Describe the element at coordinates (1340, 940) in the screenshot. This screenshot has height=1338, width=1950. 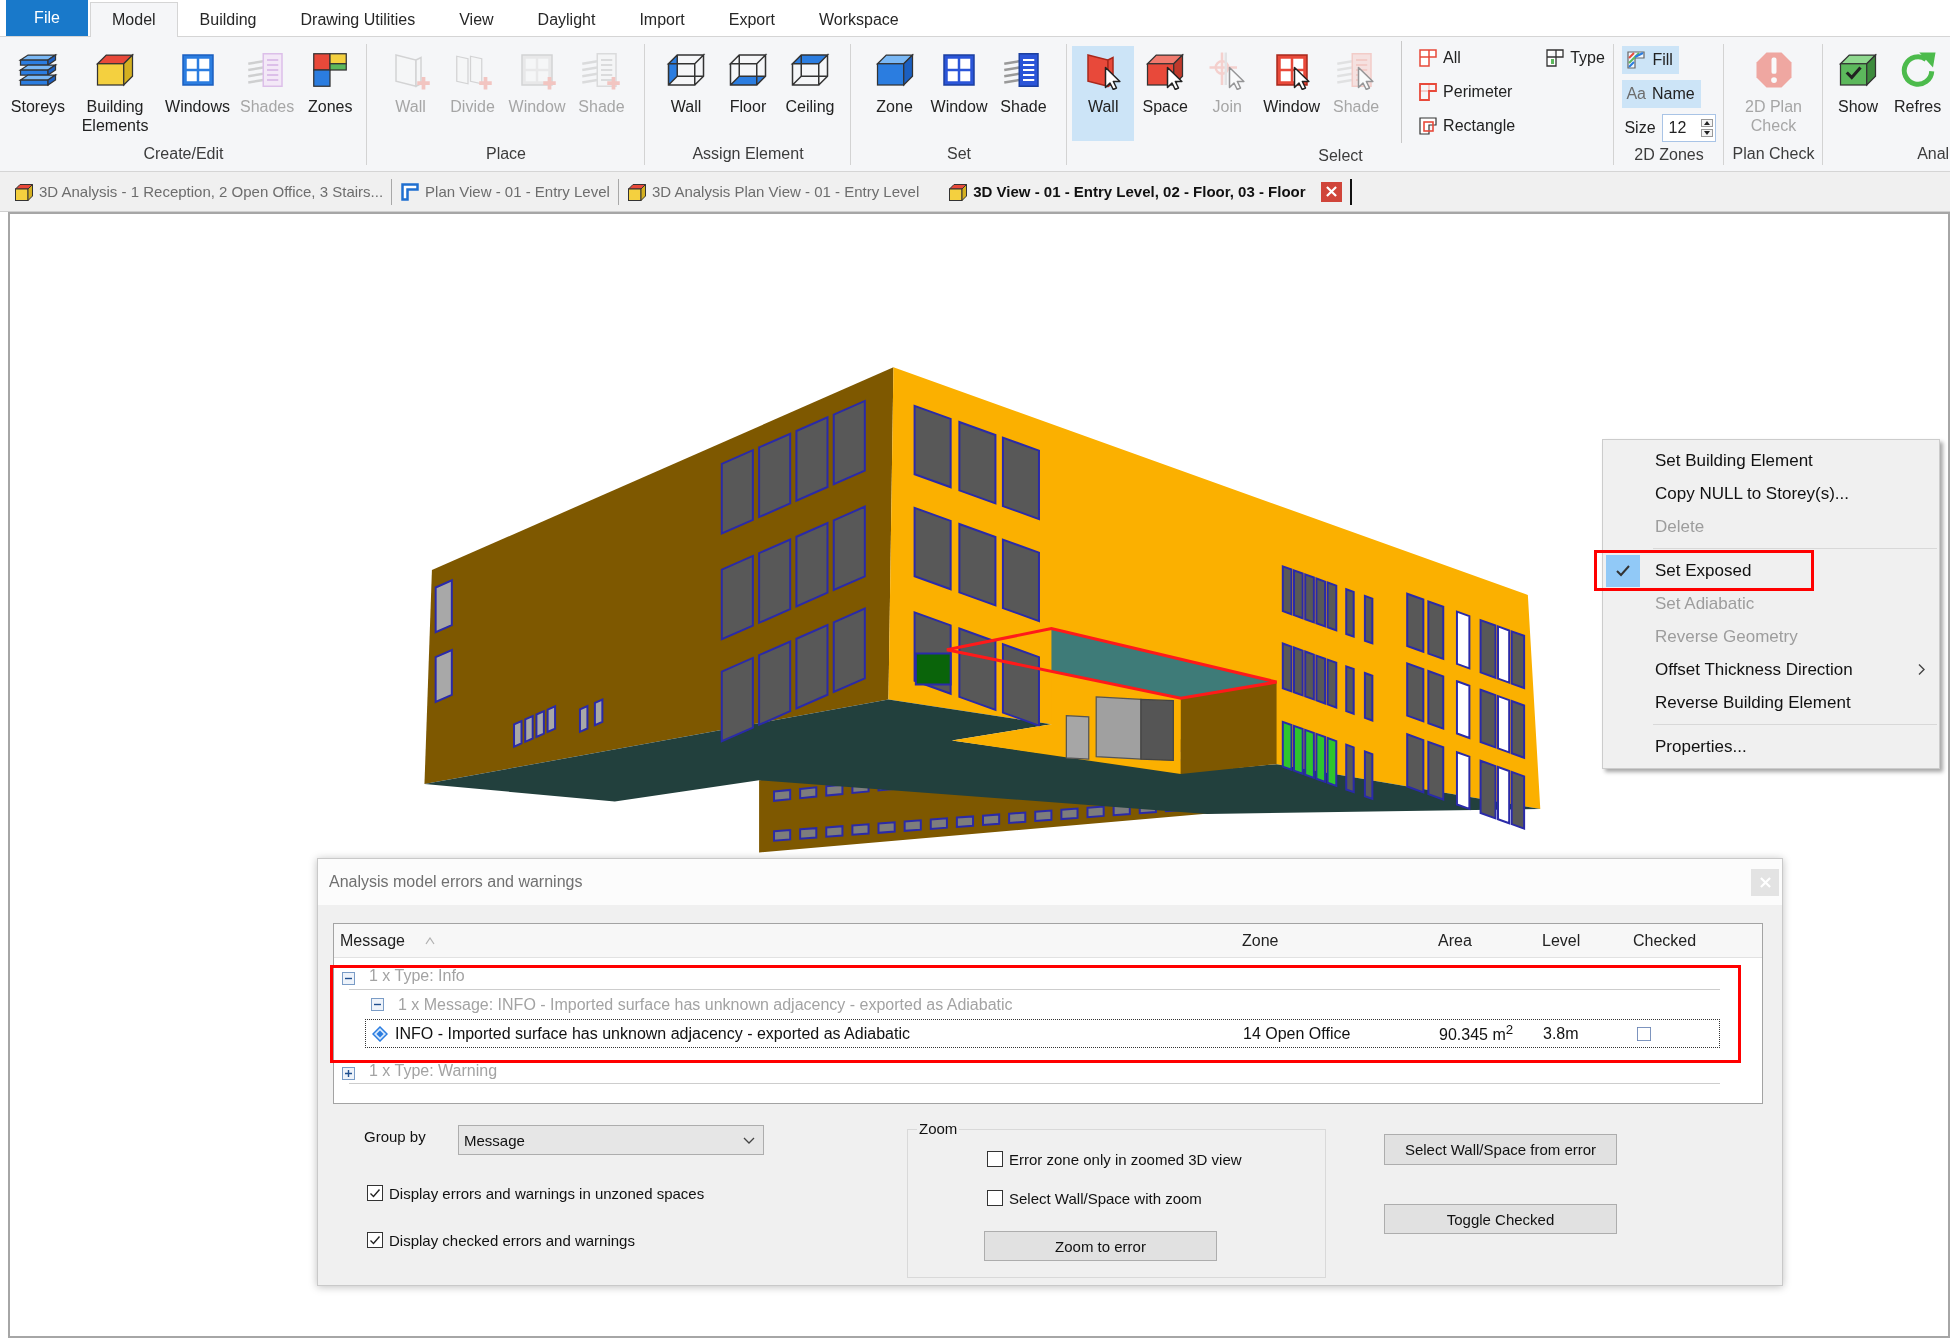
I see `column-header: Zone` at that location.